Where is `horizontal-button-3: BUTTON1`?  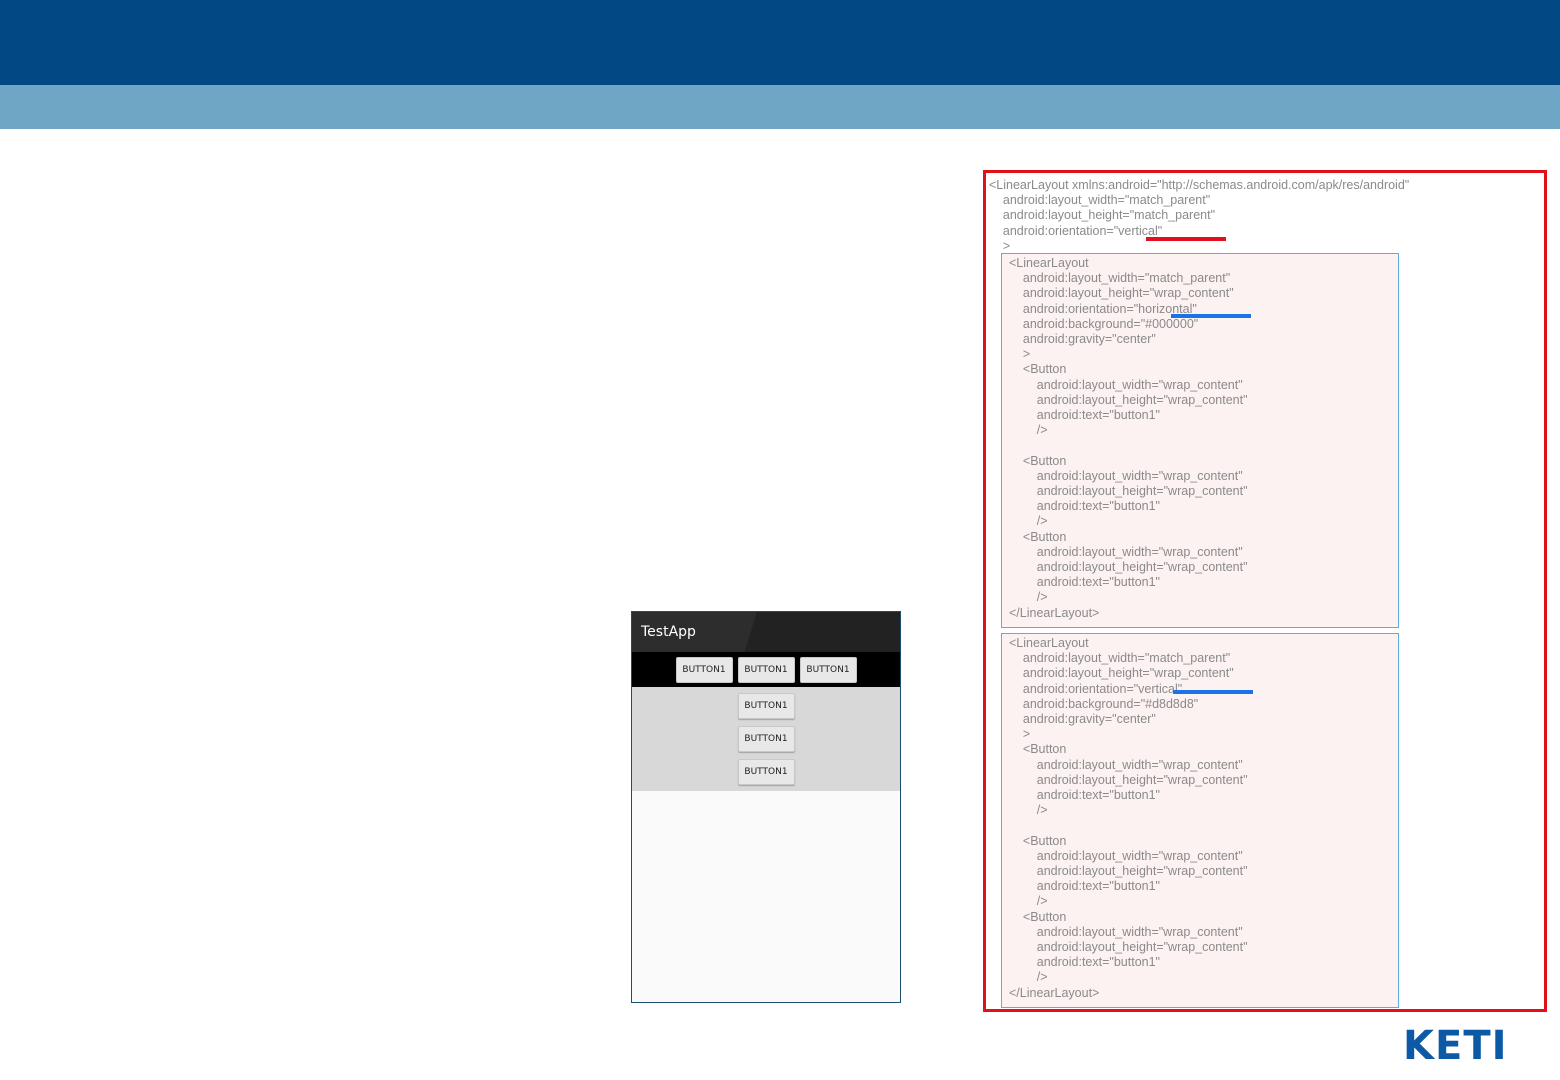 horizontal-button-3: BUTTON1 is located at coordinates (828, 669).